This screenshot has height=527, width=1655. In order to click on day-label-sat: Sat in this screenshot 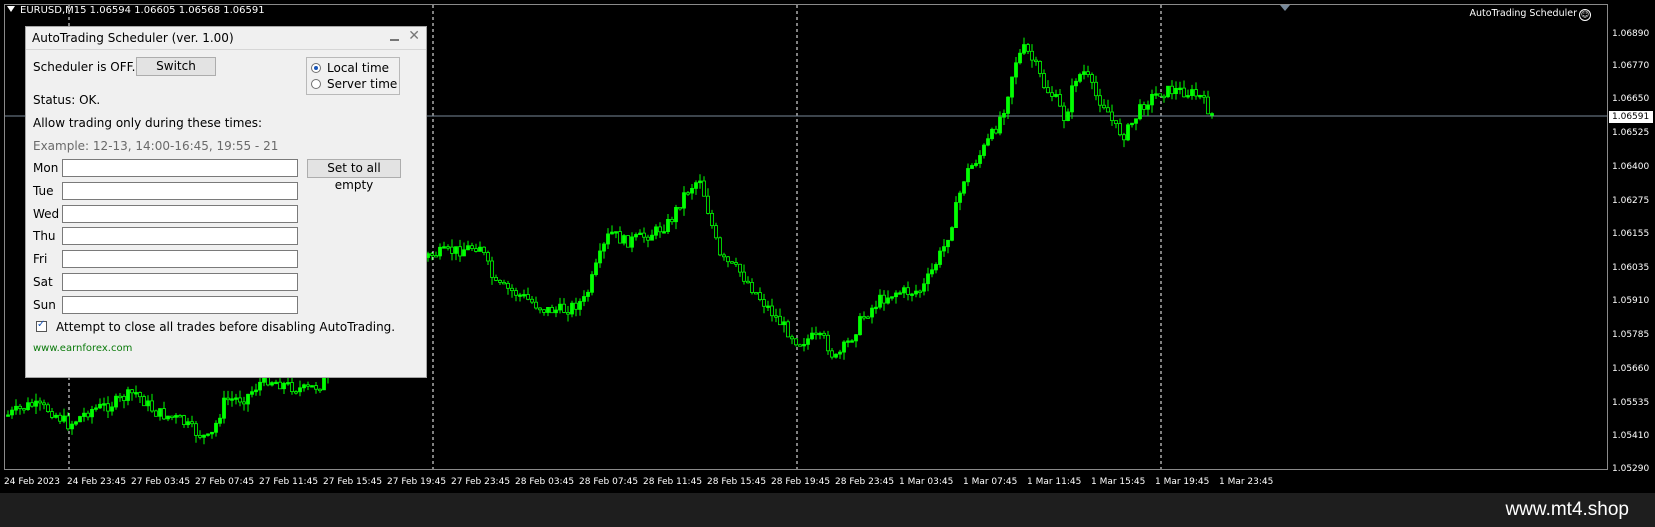, I will do `click(43, 282)`.